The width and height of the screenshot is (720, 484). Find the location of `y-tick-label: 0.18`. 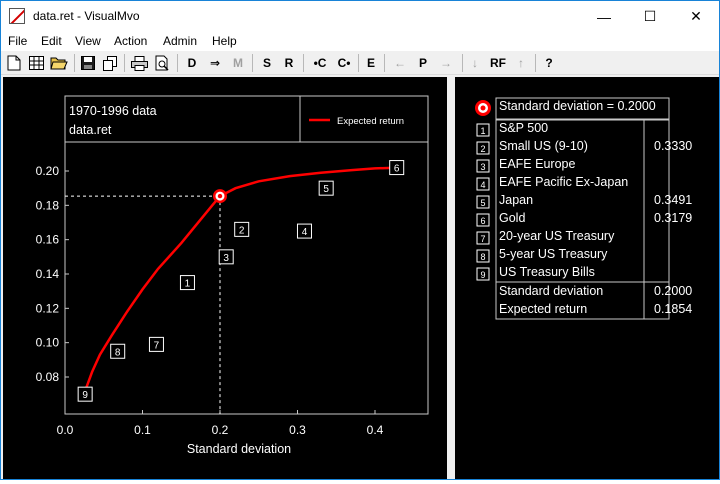

y-tick-label: 0.18 is located at coordinates (48, 205).